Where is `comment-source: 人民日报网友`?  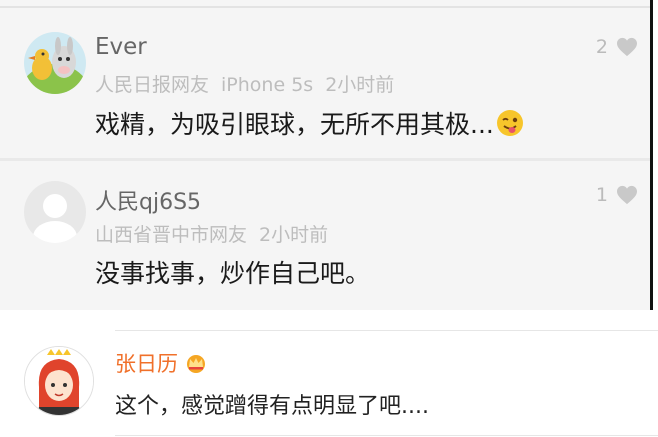
comment-source: 人民日报网友 is located at coordinates (152, 85).